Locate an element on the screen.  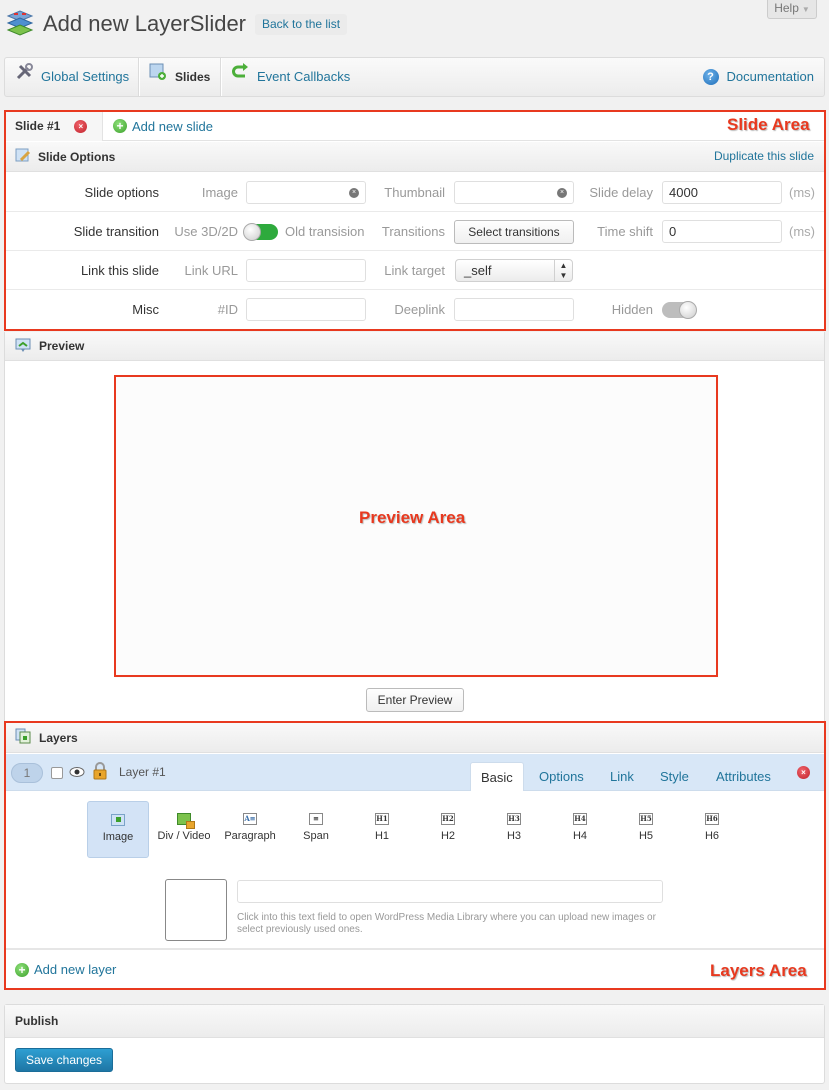
back-to-list-button: Back to the list is located at coordinates (301, 24).